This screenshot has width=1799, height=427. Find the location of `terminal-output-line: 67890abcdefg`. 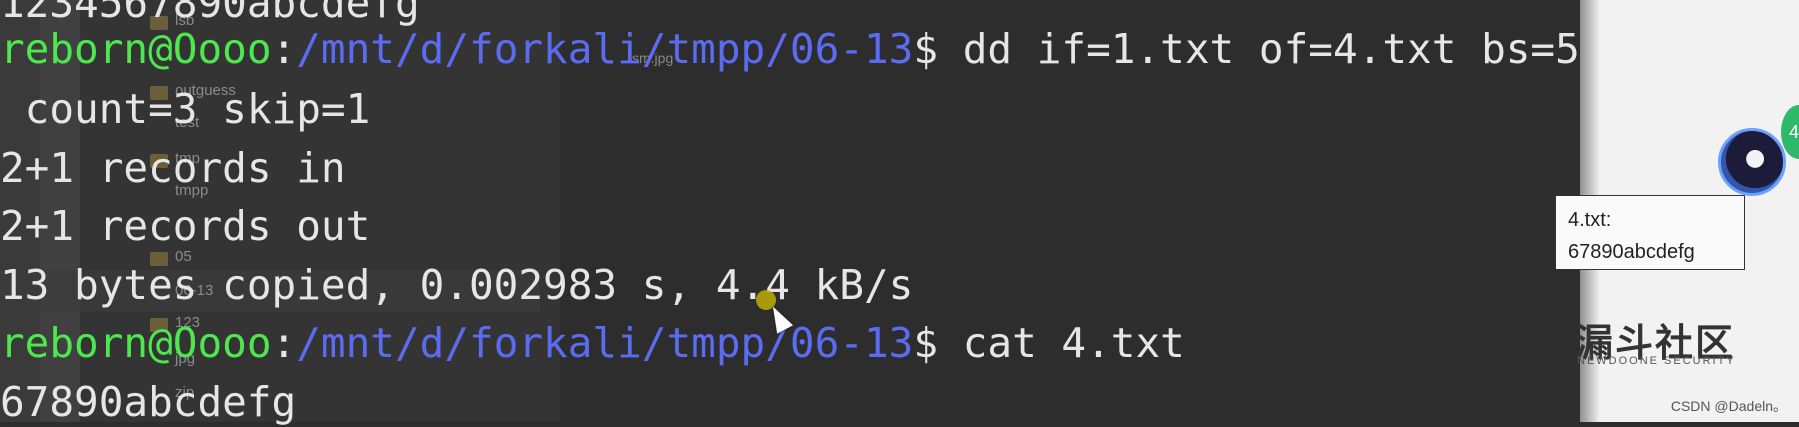

terminal-output-line: 67890abcdefg is located at coordinates (148, 402).